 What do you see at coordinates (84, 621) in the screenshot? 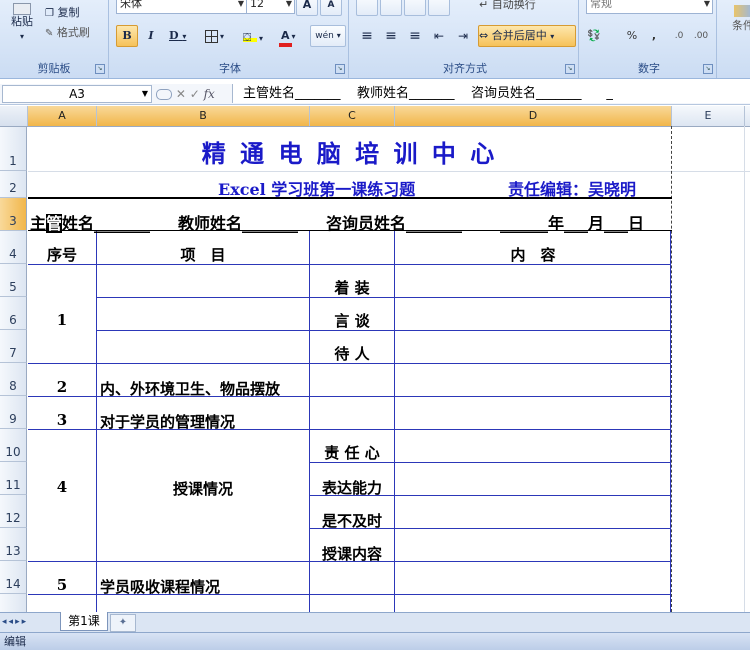
I see `tab-sheet1: 第1课` at bounding box center [84, 621].